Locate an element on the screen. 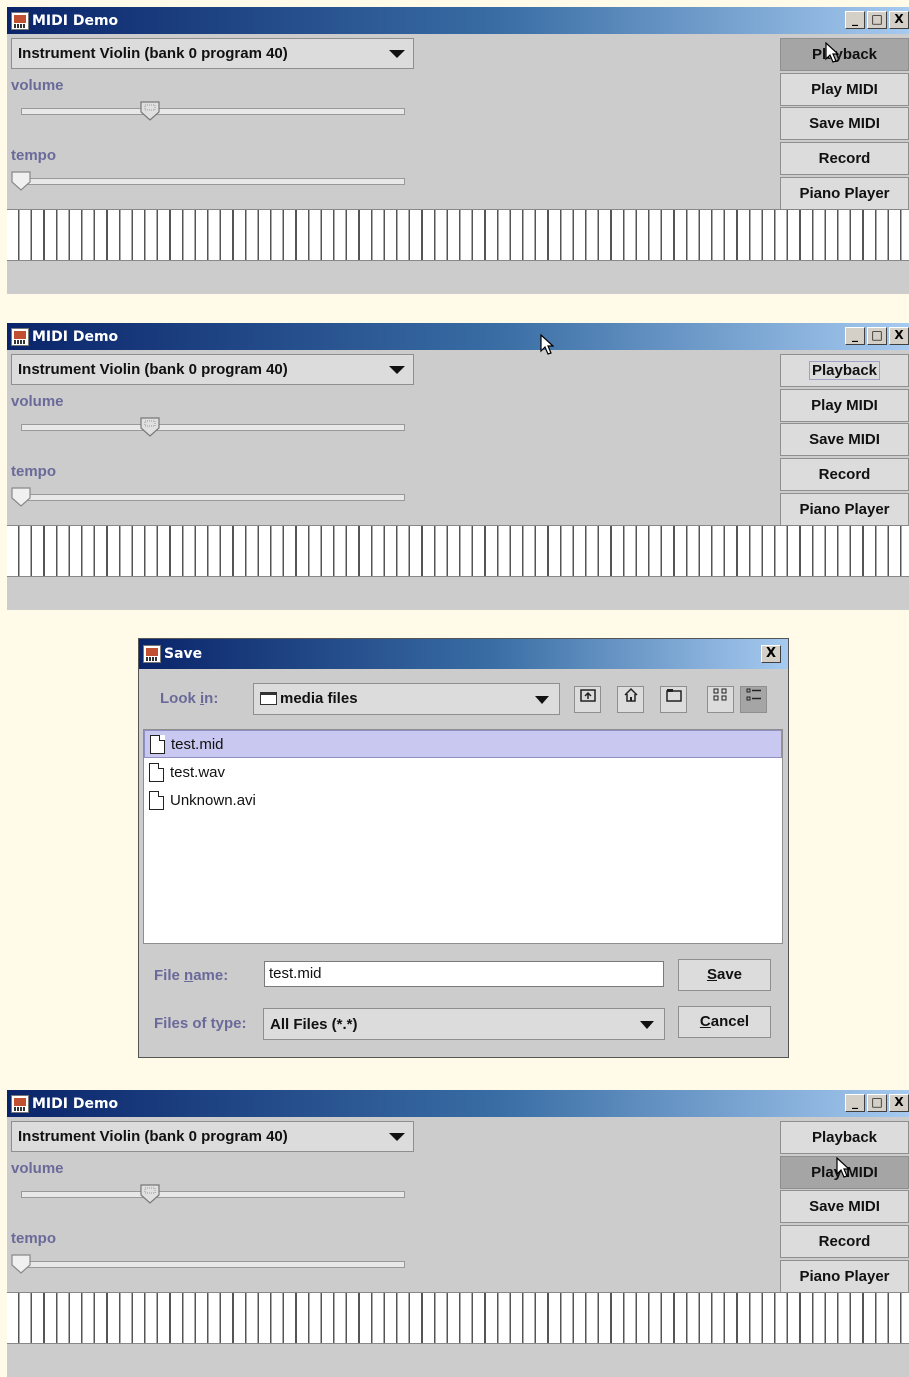  files-of-type-label: Files of type: is located at coordinates (200, 1023).